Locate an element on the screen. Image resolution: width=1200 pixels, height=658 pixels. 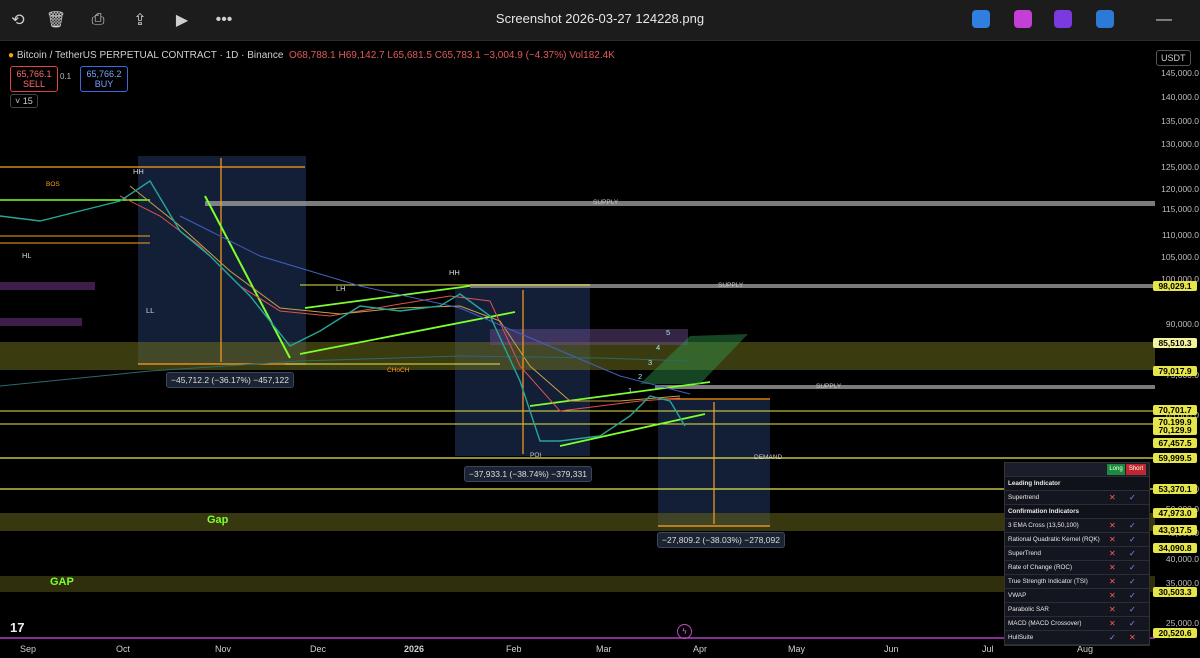
edit-app-icon is located at coordinates (981, 19).